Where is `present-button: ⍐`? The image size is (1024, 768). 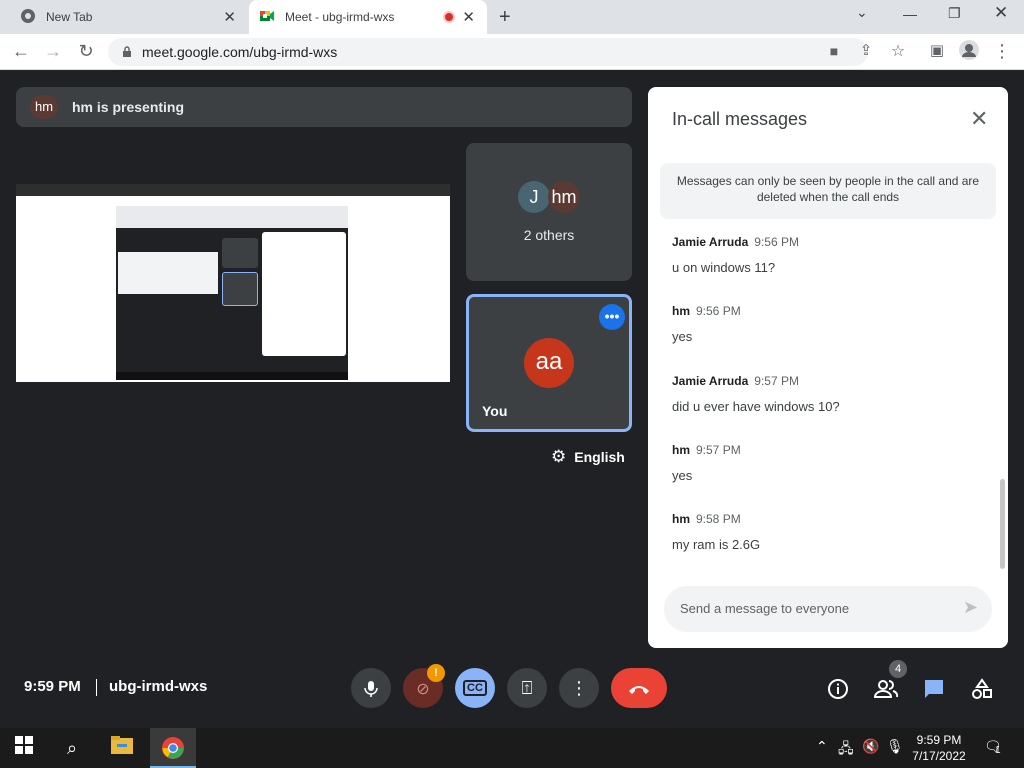
present-button: ⍐ is located at coordinates (527, 688).